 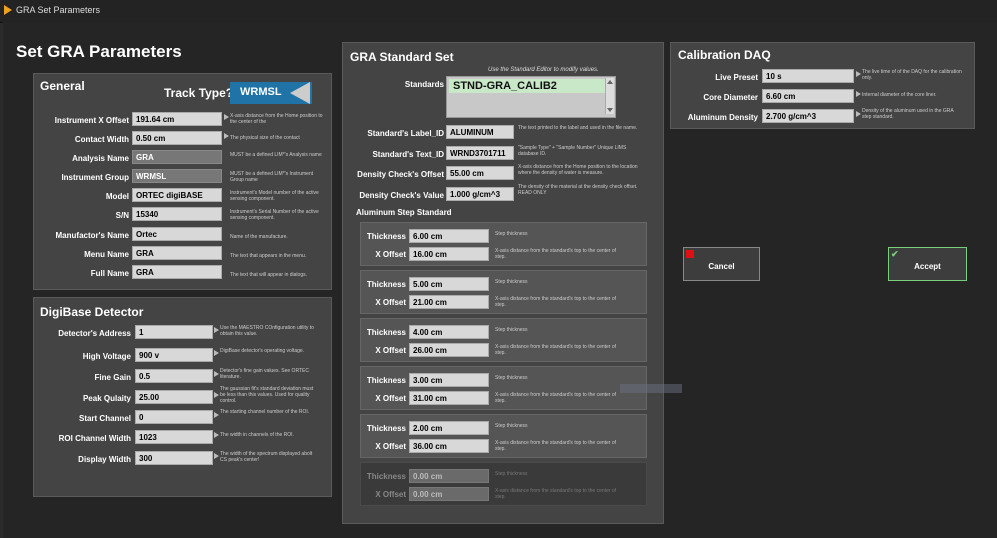 I want to click on title-bar: GRA Set Parameters, so click(x=498, y=11).